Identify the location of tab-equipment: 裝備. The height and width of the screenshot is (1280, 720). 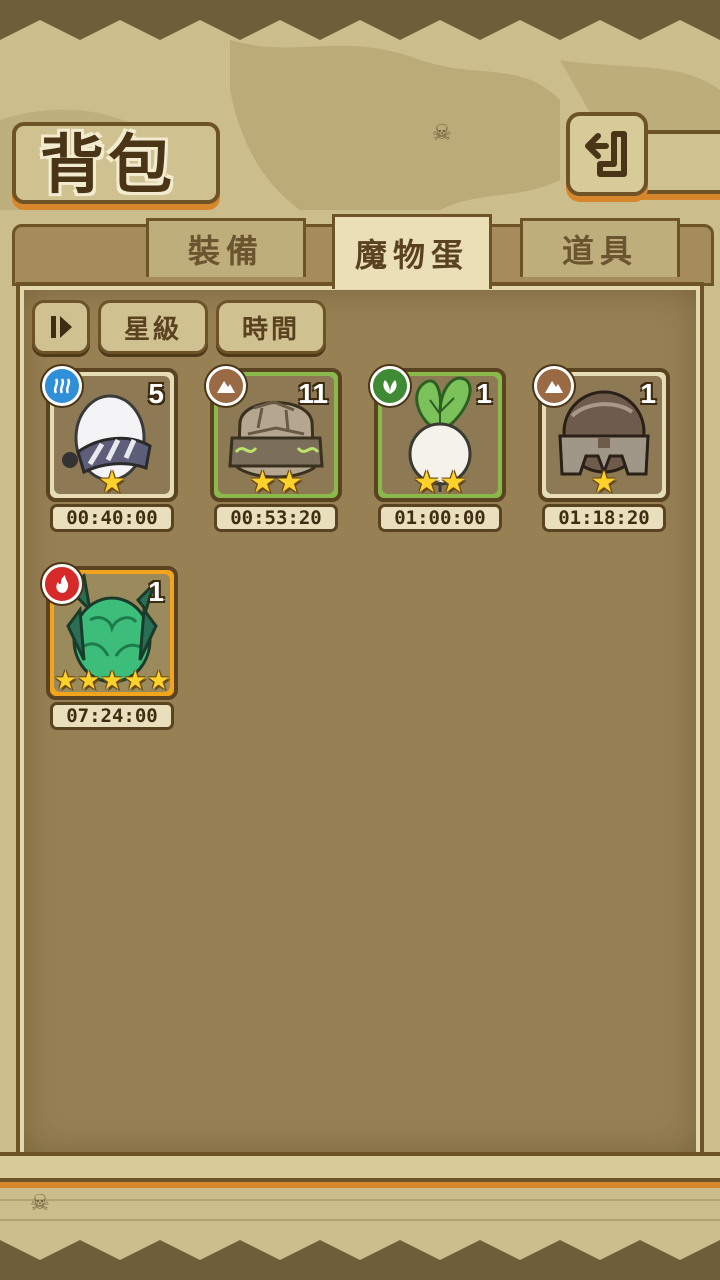
(226, 247).